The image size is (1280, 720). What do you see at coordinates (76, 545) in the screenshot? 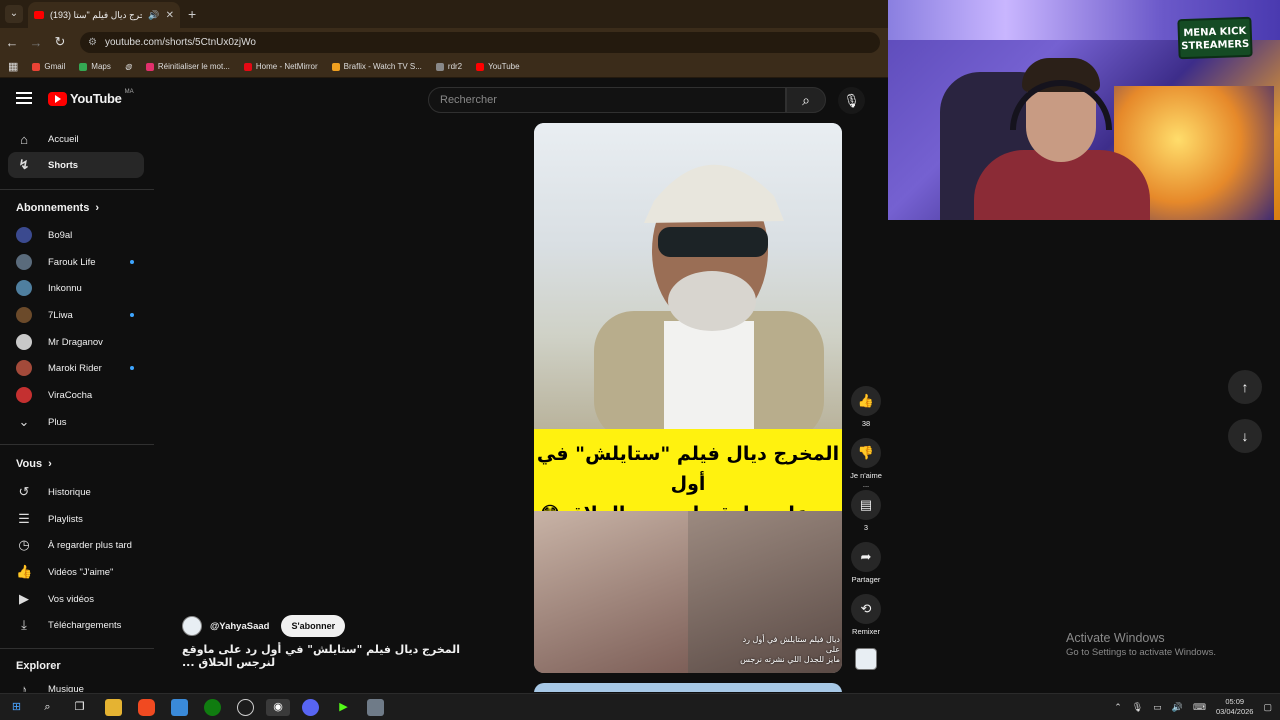
I see `sidebar-item-watch-later: ◷ À regarder plus tard` at bounding box center [76, 545].